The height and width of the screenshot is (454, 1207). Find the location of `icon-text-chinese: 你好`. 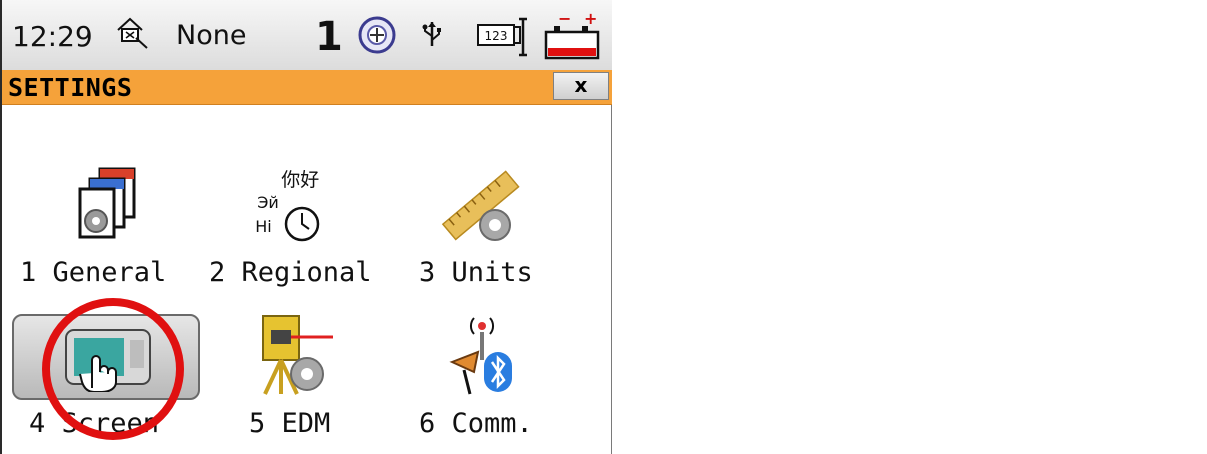

icon-text-chinese: 你好 is located at coordinates (300, 180).